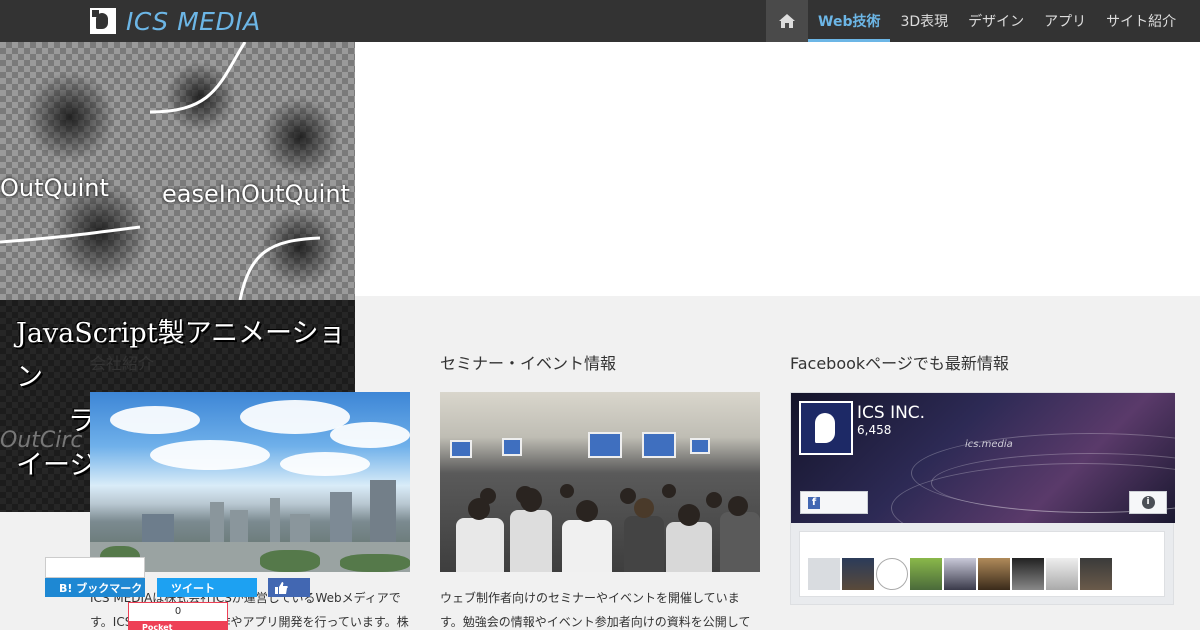 The image size is (1200, 630). I want to click on hatena-bookmark-button: B! ブックマーク, so click(95, 587).